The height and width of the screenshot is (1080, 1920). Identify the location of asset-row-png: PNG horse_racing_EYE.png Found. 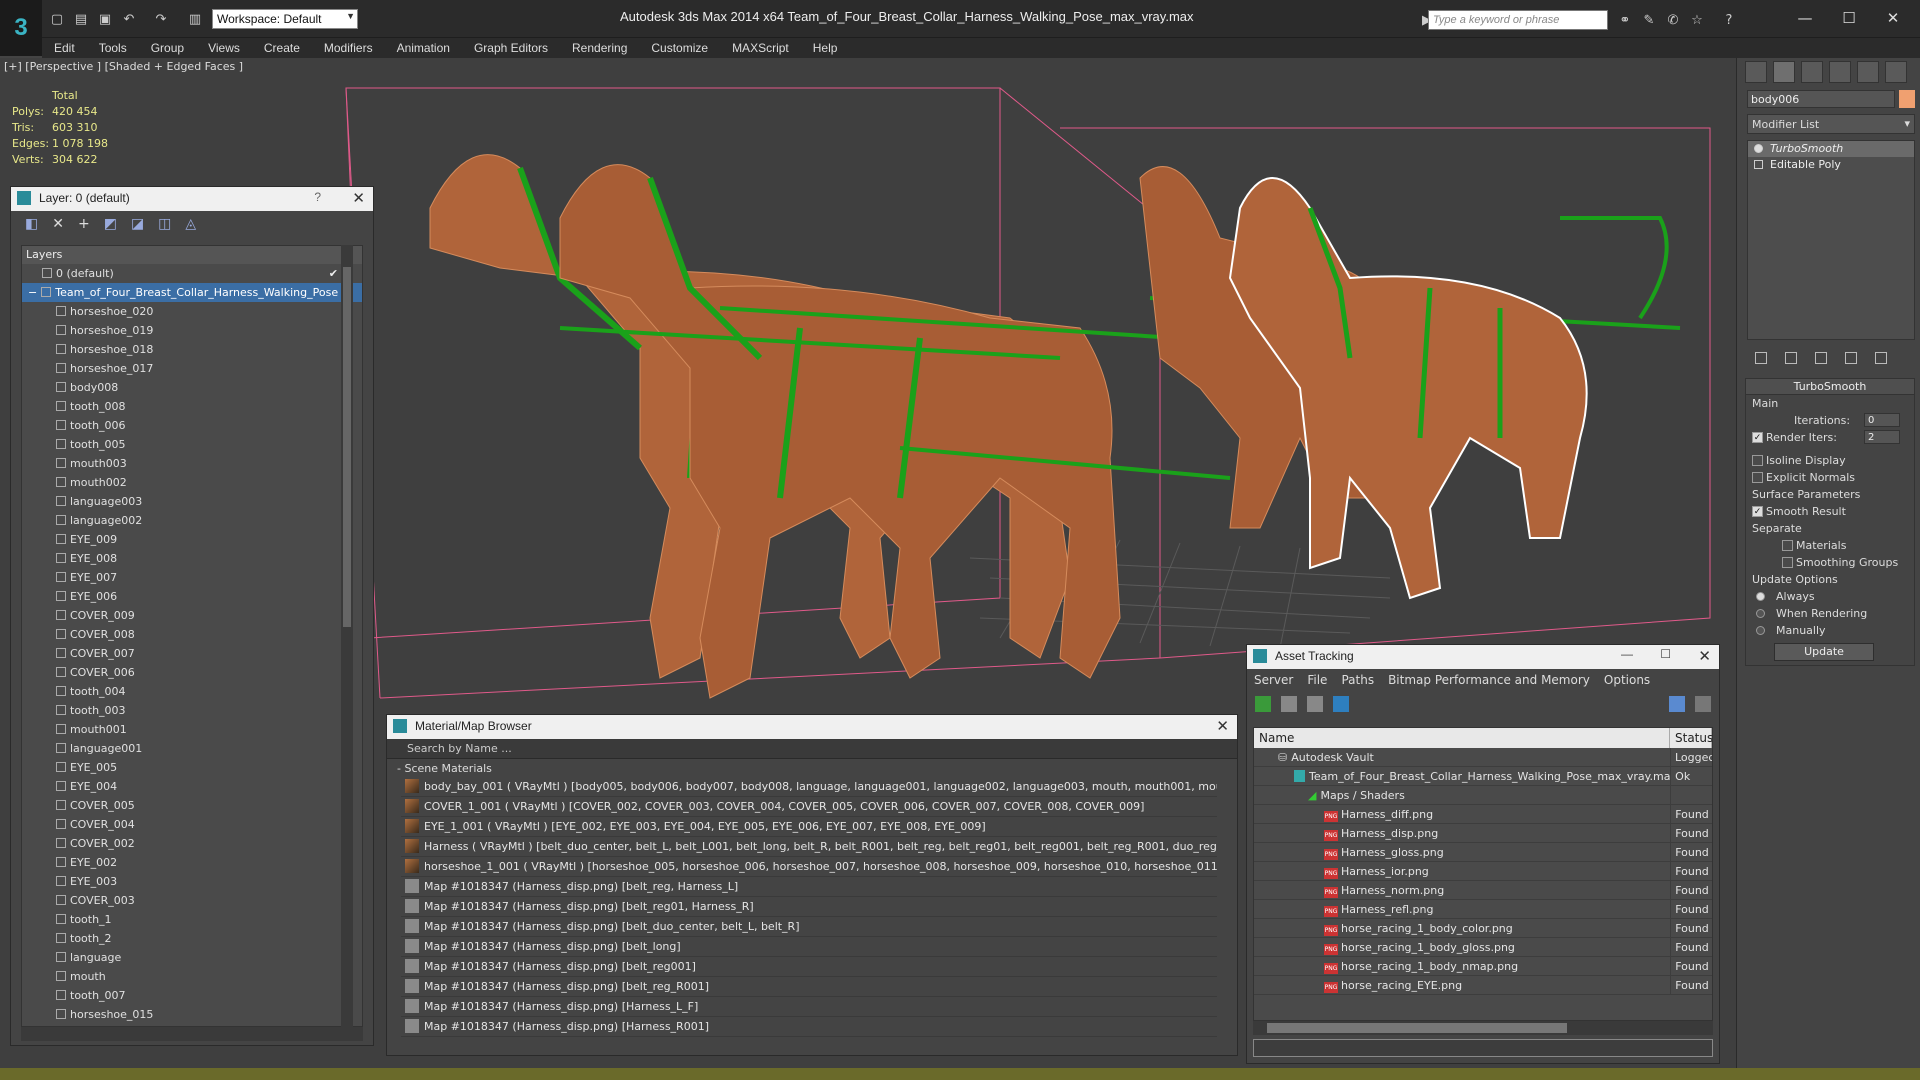
(1483, 985).